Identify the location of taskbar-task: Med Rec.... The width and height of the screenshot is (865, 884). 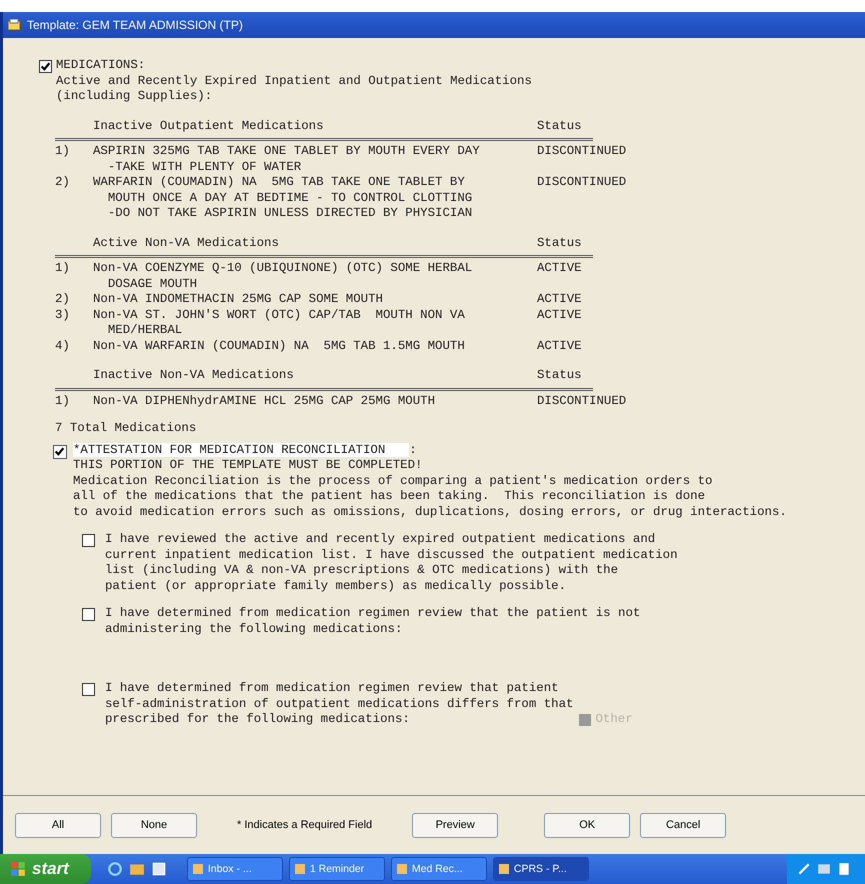
(438, 869).